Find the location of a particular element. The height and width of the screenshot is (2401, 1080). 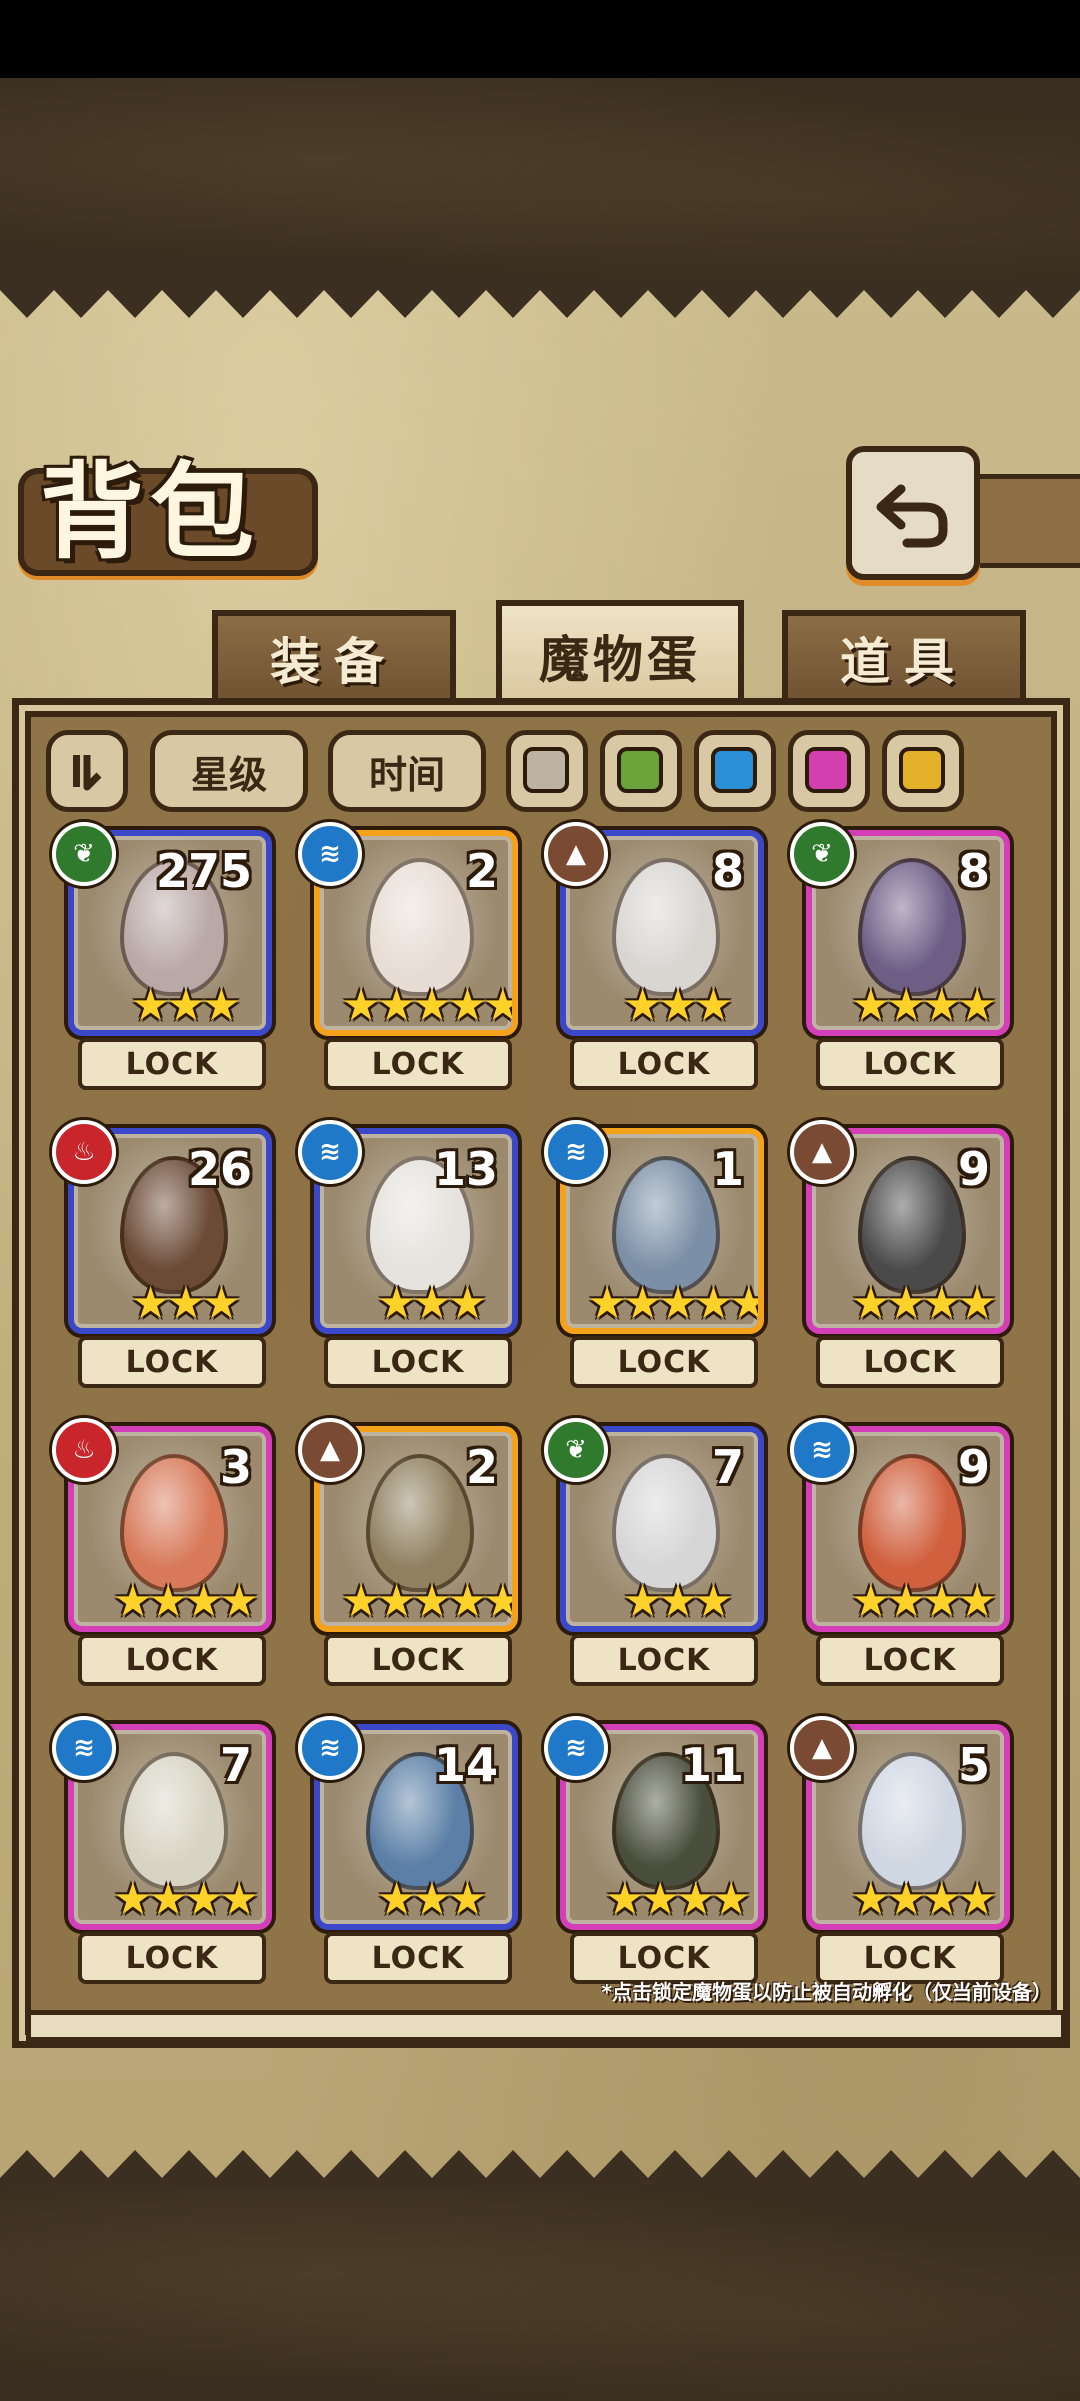

egg-card: 5 ★★★★ ▲ LOCK is located at coordinates (902, 1850).